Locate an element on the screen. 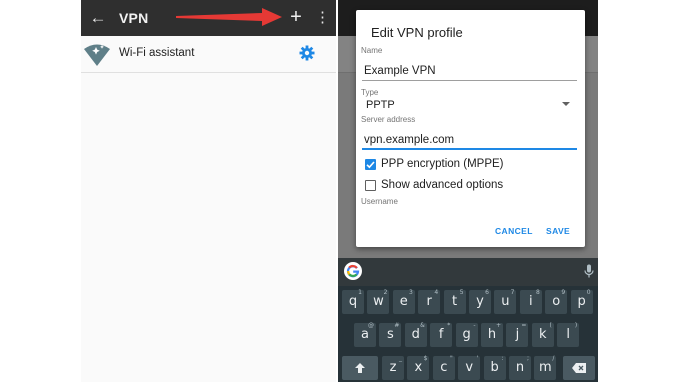 The width and height of the screenshot is (680, 382). key-y: y6 is located at coordinates (480, 301).